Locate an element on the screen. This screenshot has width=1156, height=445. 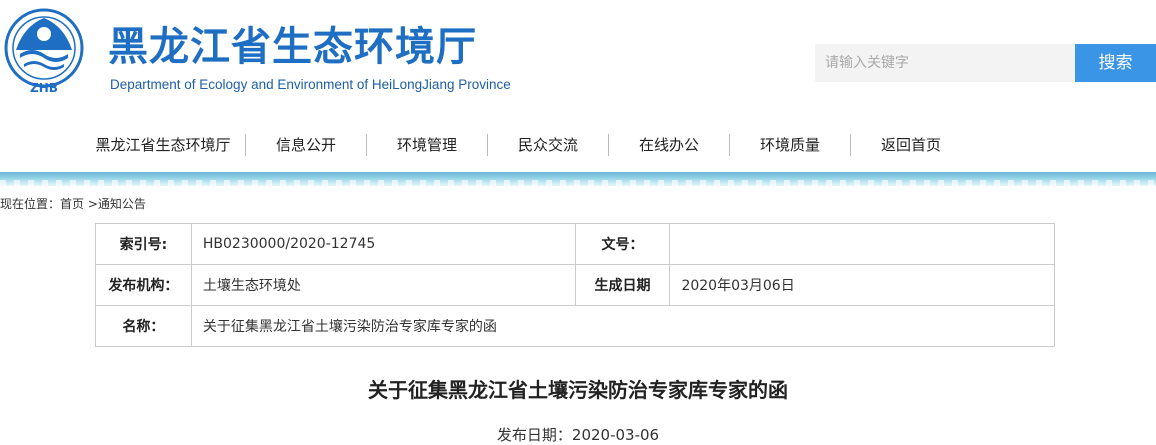
publish-date: 发布日期：2020-03-06 is located at coordinates (578, 435).